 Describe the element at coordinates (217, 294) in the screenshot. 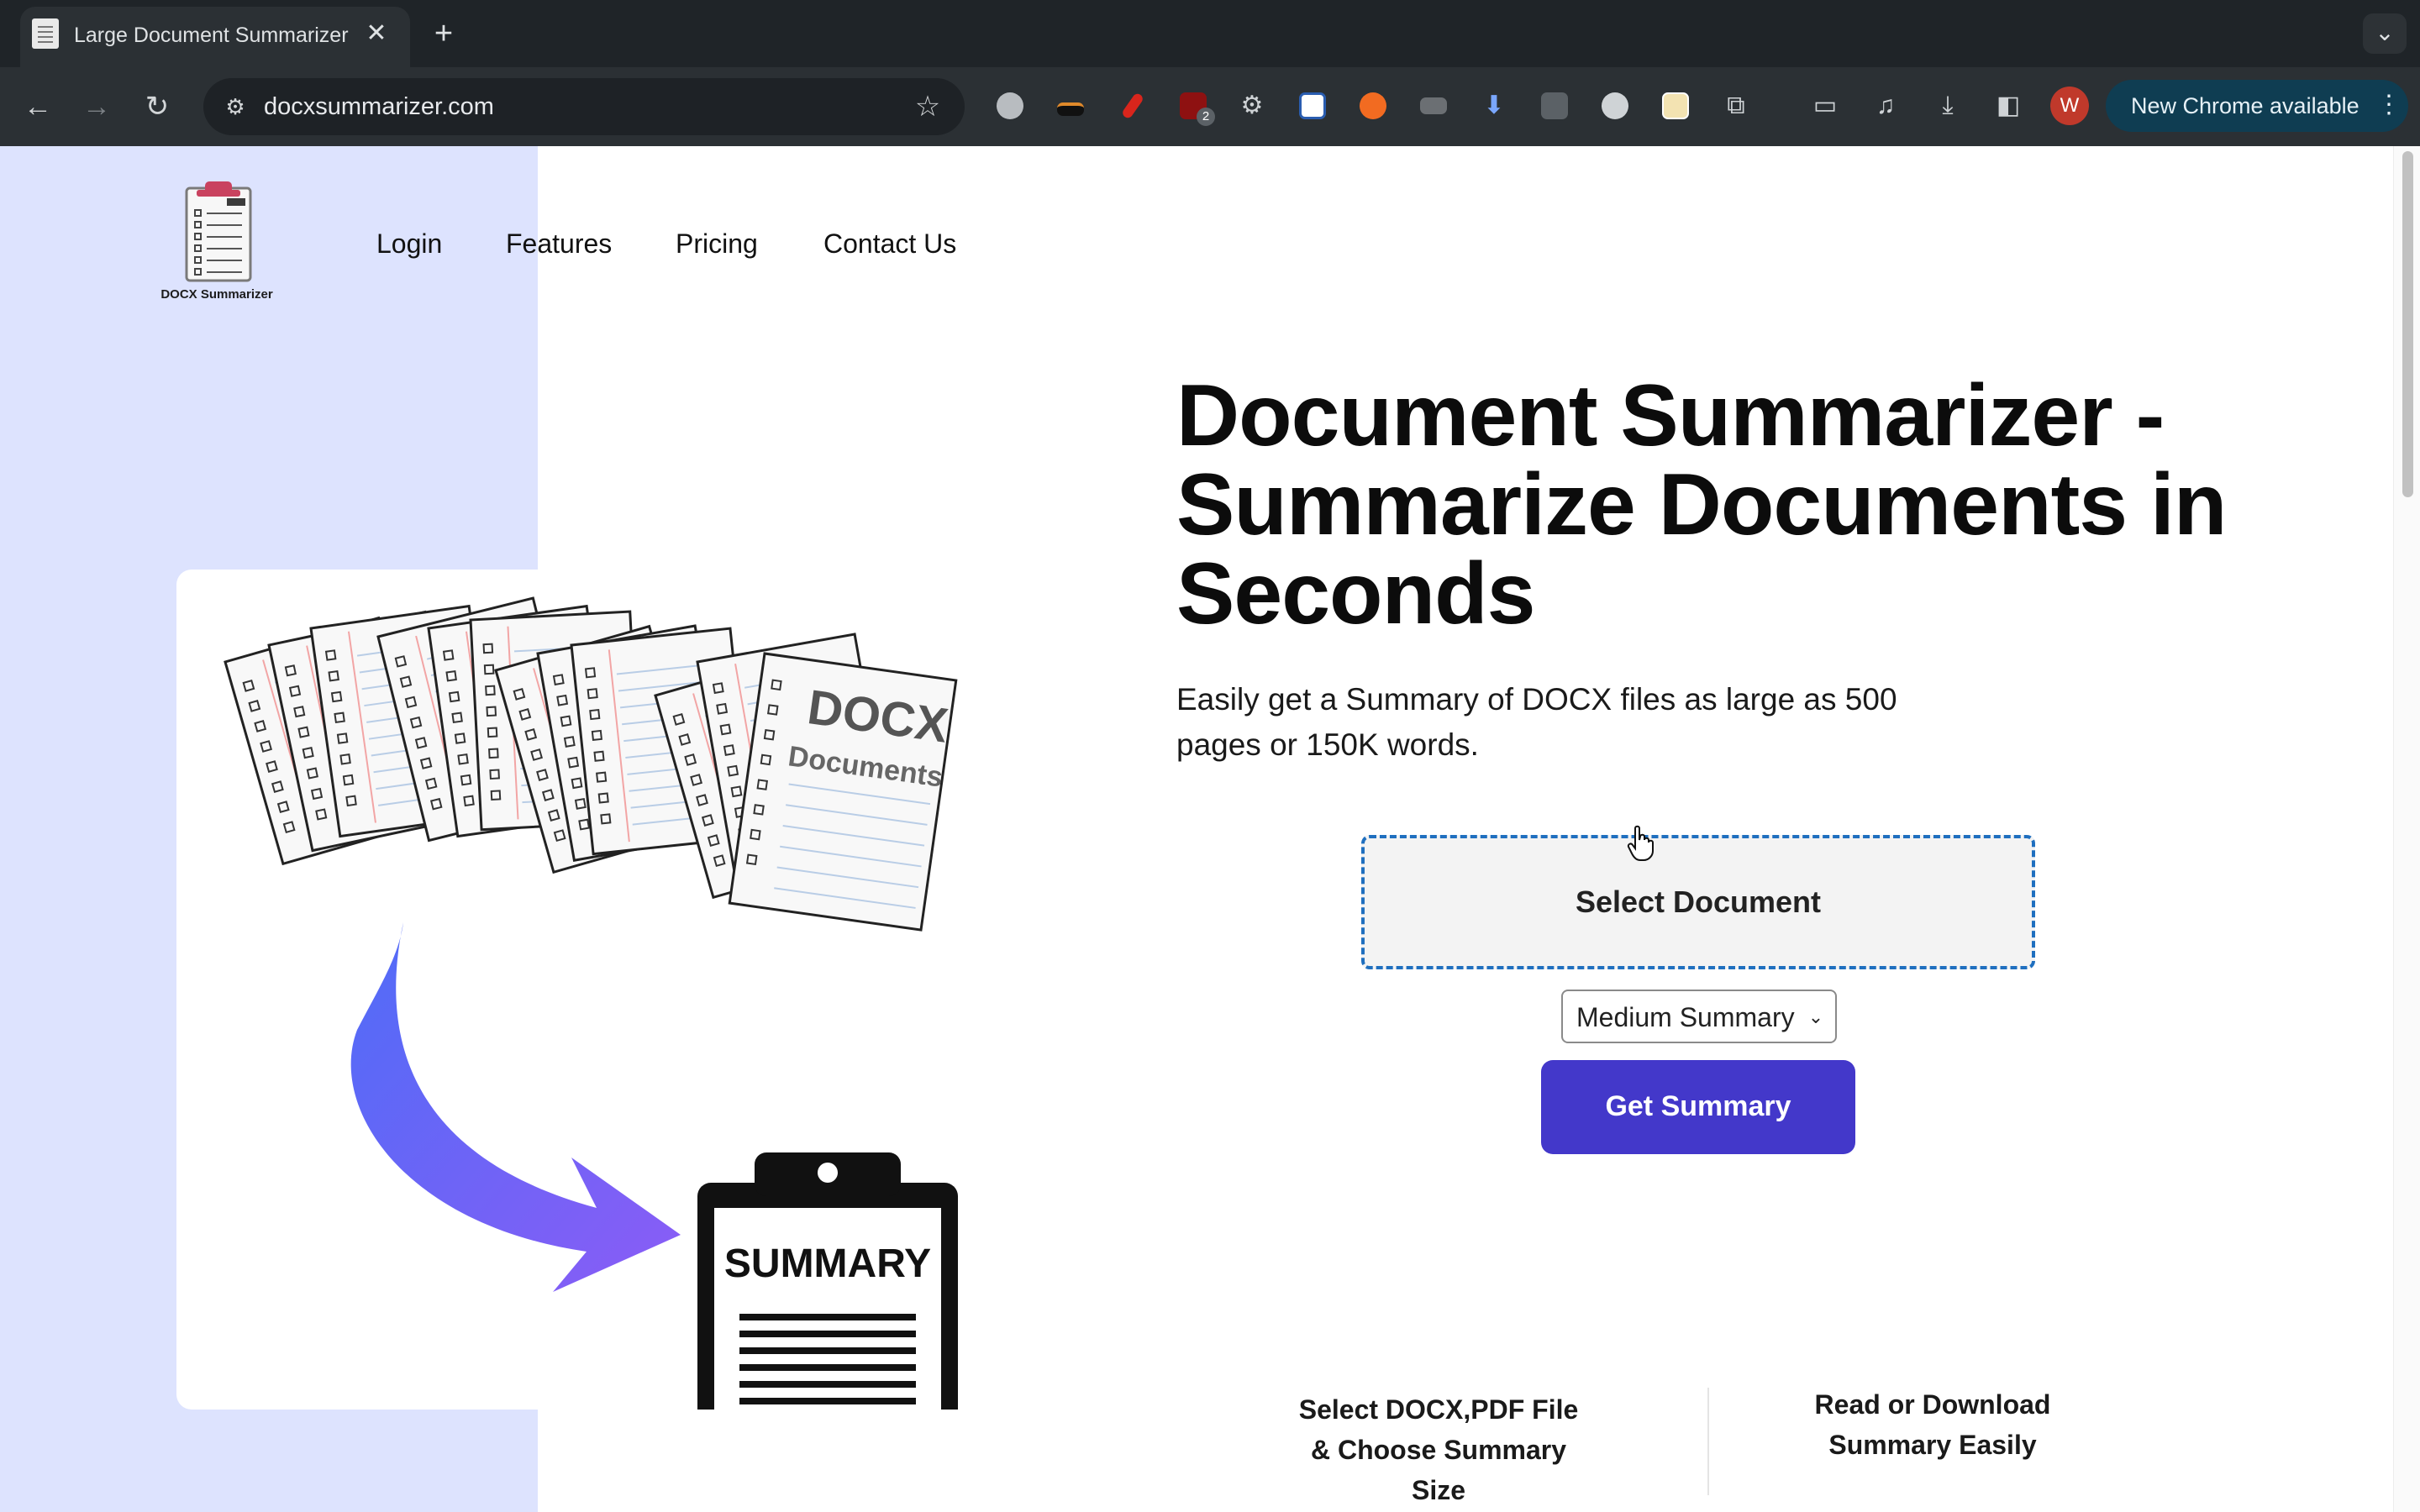

I see `logo-caption: DOCX Summarizer` at that location.